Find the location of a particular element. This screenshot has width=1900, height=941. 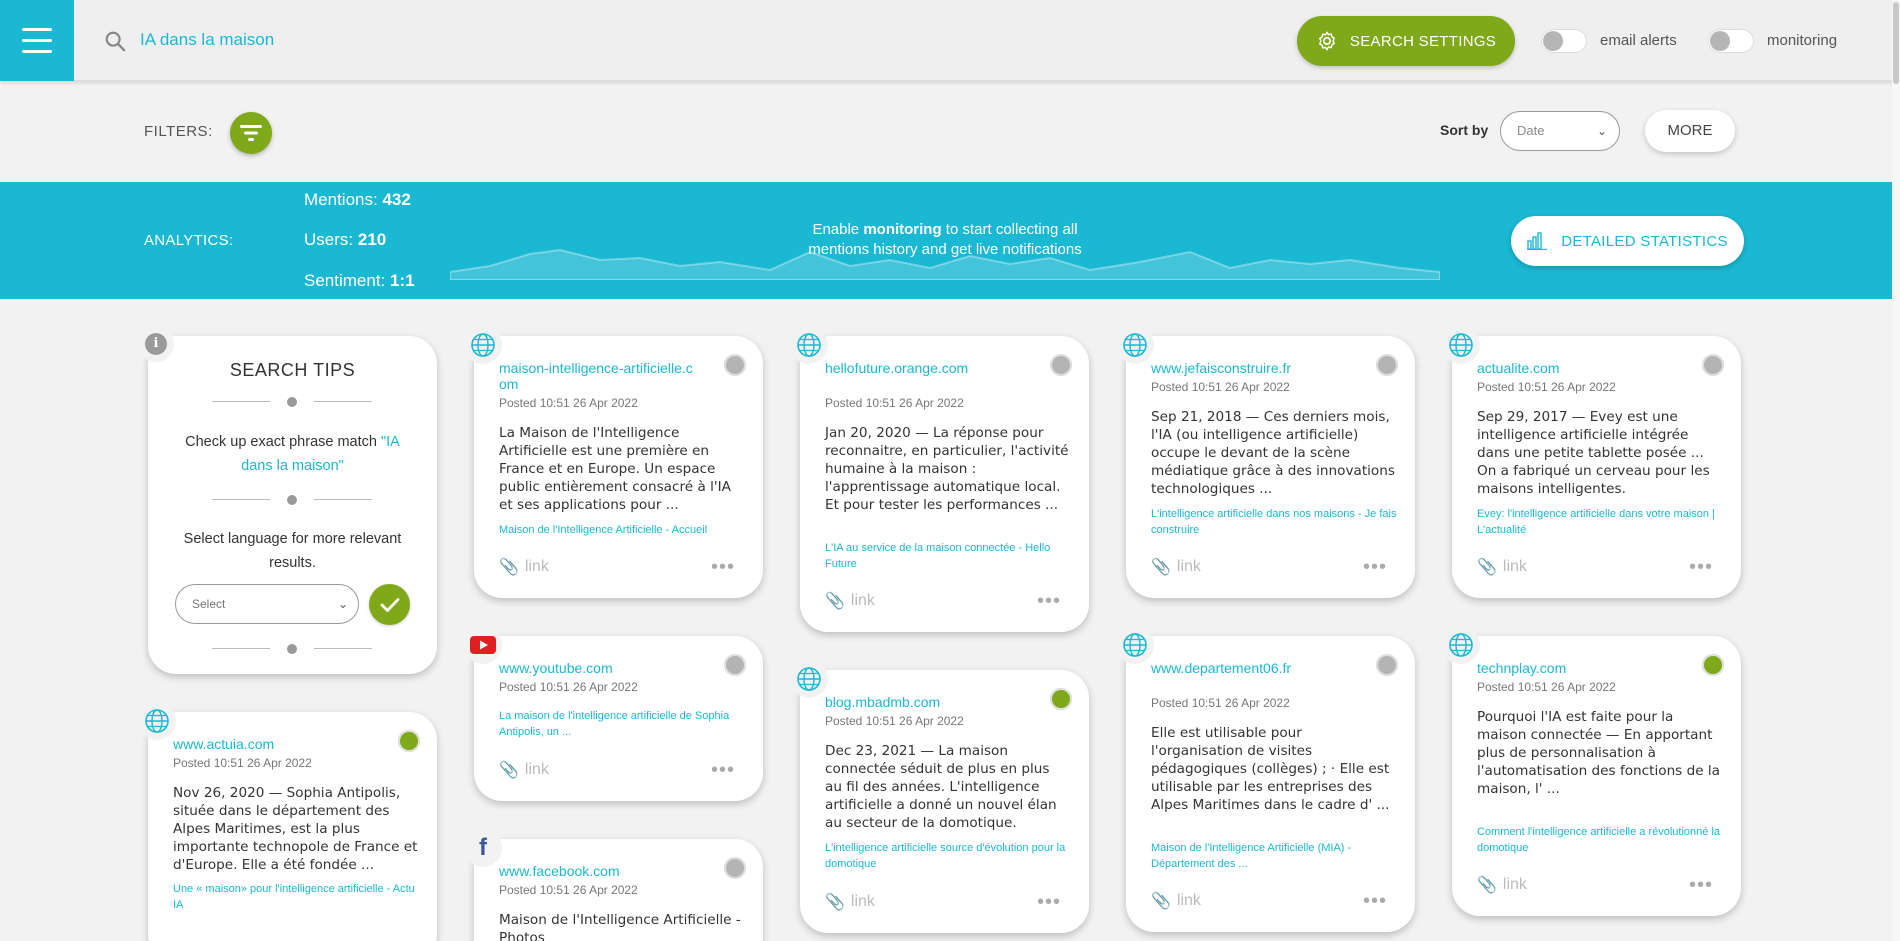

card-domain: maison-intelligence-artificielle.com is located at coordinates (599, 376).